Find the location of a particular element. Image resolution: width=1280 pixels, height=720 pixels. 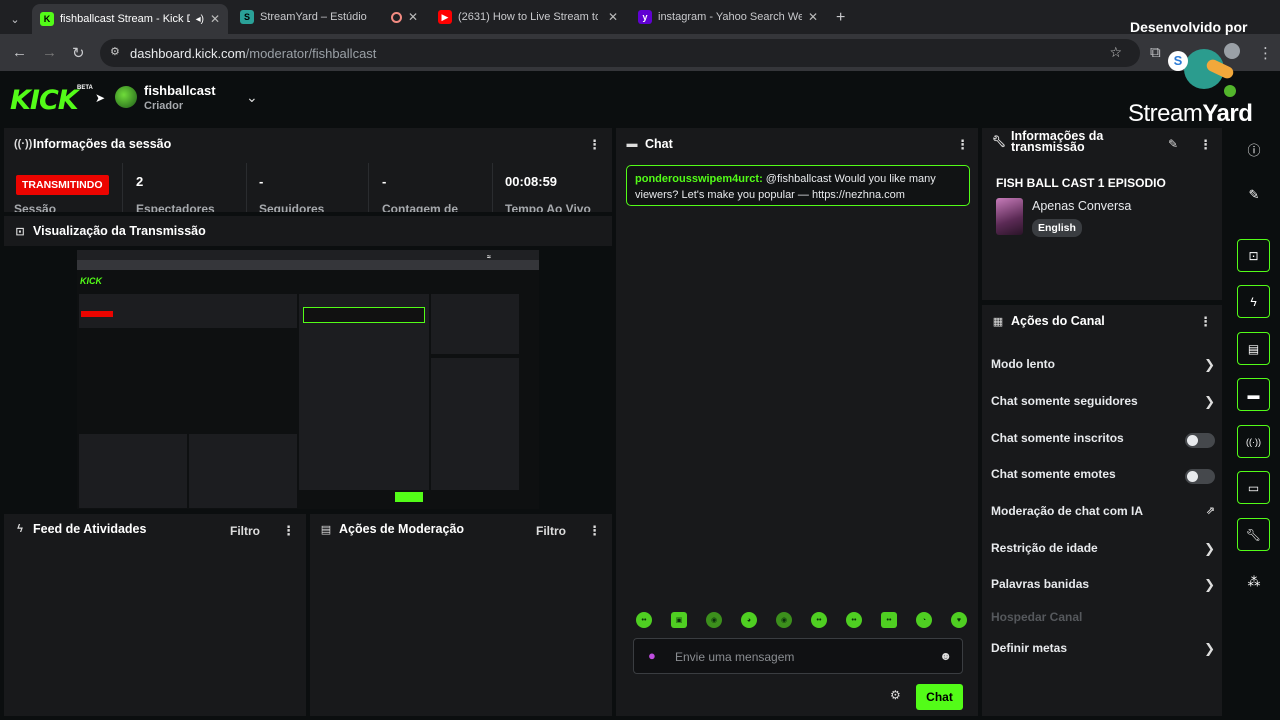

wrench-icon: 🔧︎ is located at coordinates (999, 142).